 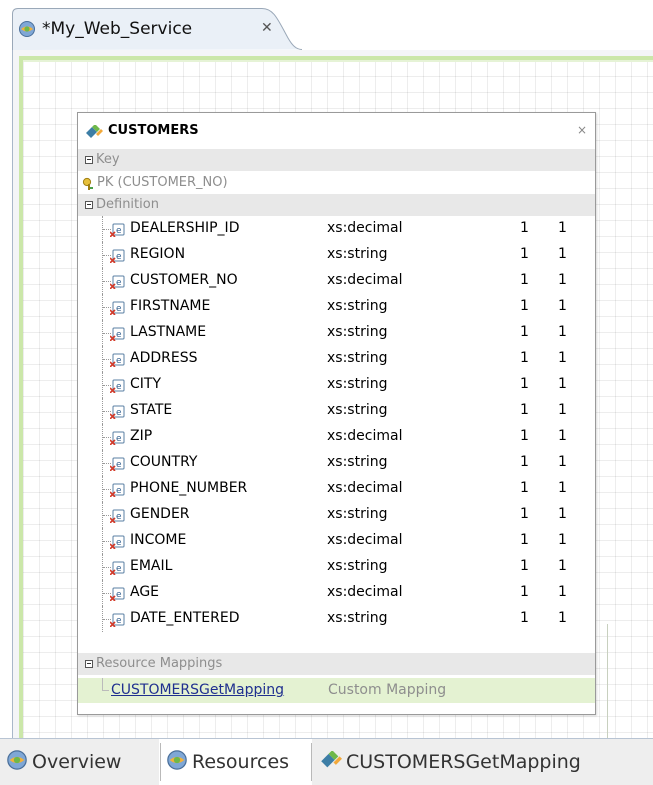 What do you see at coordinates (336, 411) in the screenshot?
I see `table-row: e STATE xs:string 1 1` at bounding box center [336, 411].